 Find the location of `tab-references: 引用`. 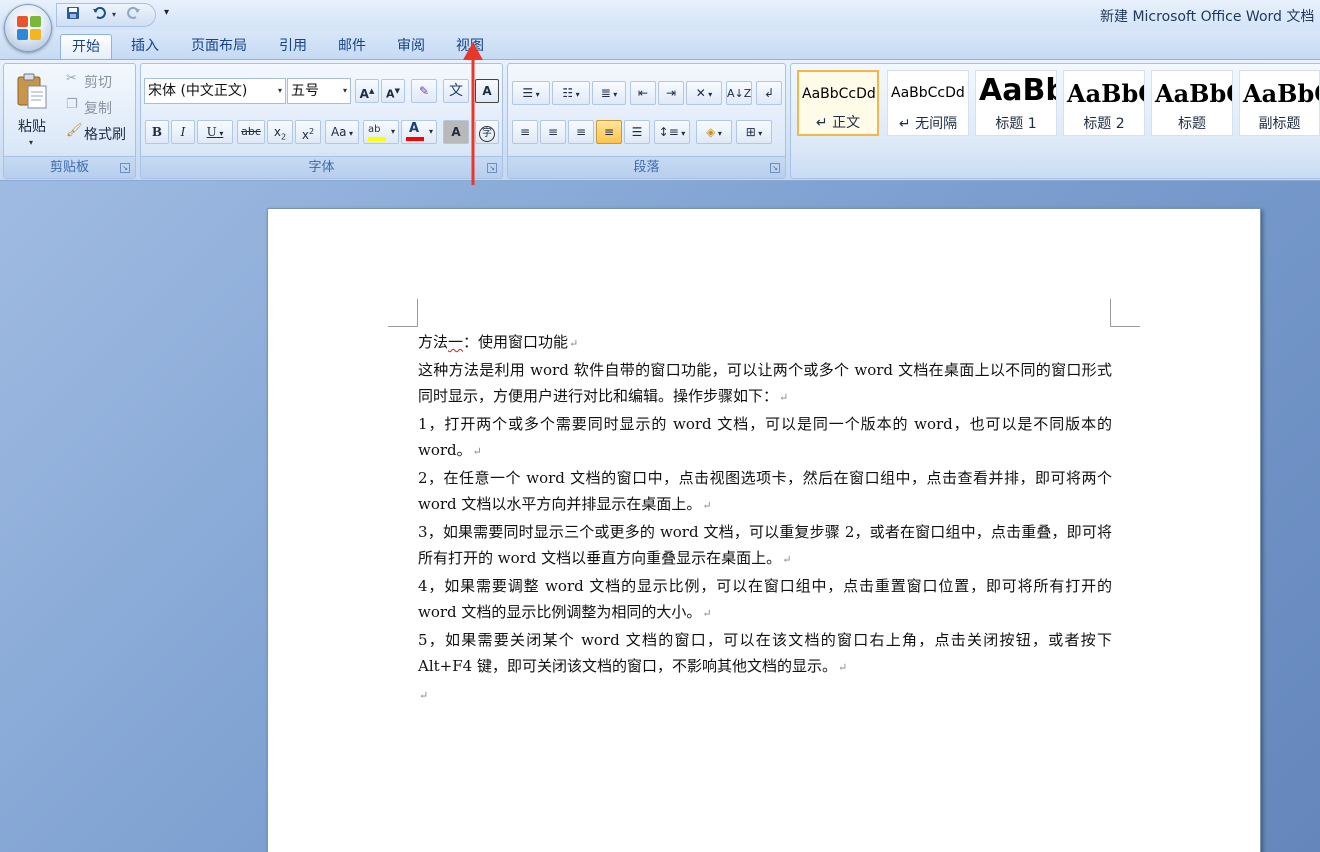

tab-references: 引用 is located at coordinates (293, 47).